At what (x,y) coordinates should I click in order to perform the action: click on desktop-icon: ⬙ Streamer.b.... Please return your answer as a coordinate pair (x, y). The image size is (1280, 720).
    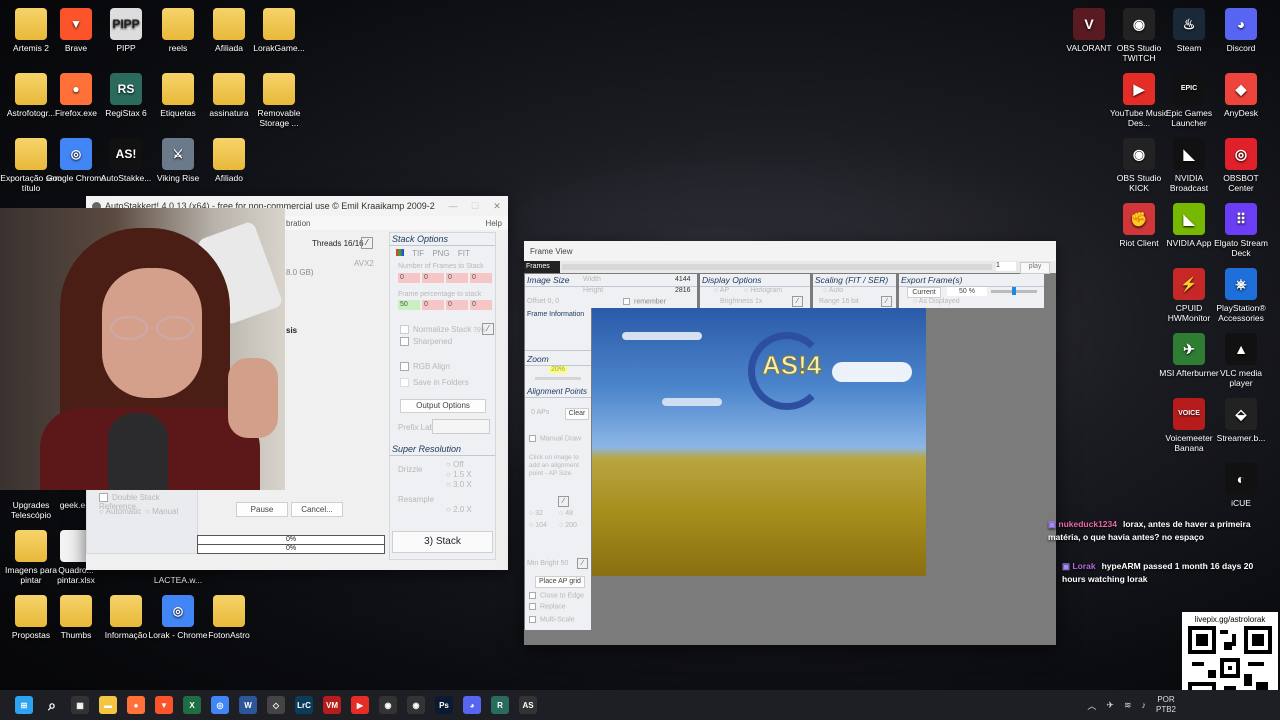
    Looking at the image, I should click on (1241, 420).